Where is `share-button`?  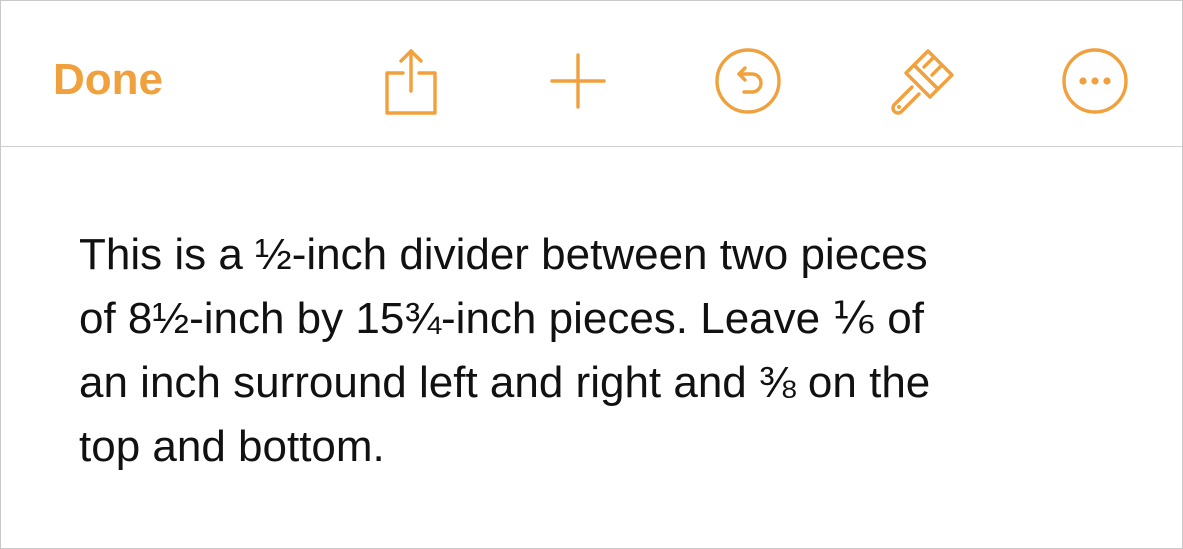 share-button is located at coordinates (411, 81).